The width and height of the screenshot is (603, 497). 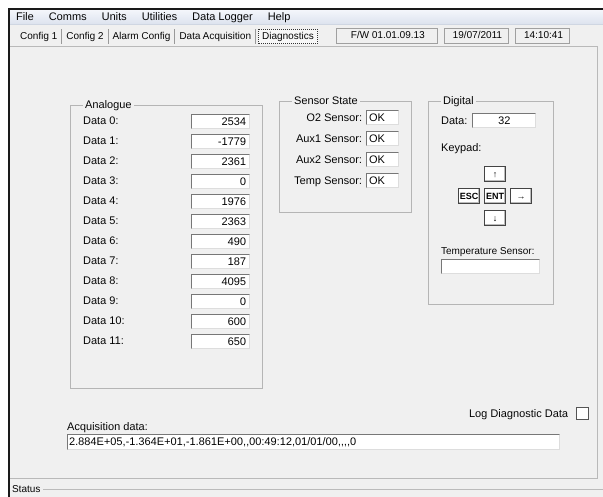 What do you see at coordinates (222, 17) in the screenshot?
I see `menu-item: Data Logger` at bounding box center [222, 17].